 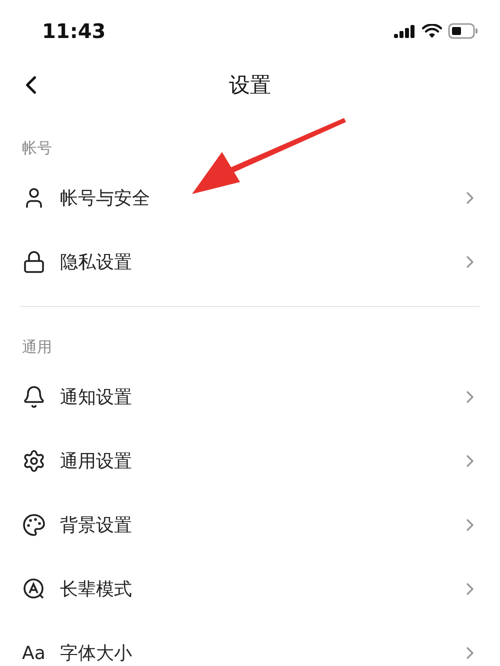 I want to click on battery-icon, so click(x=463, y=31).